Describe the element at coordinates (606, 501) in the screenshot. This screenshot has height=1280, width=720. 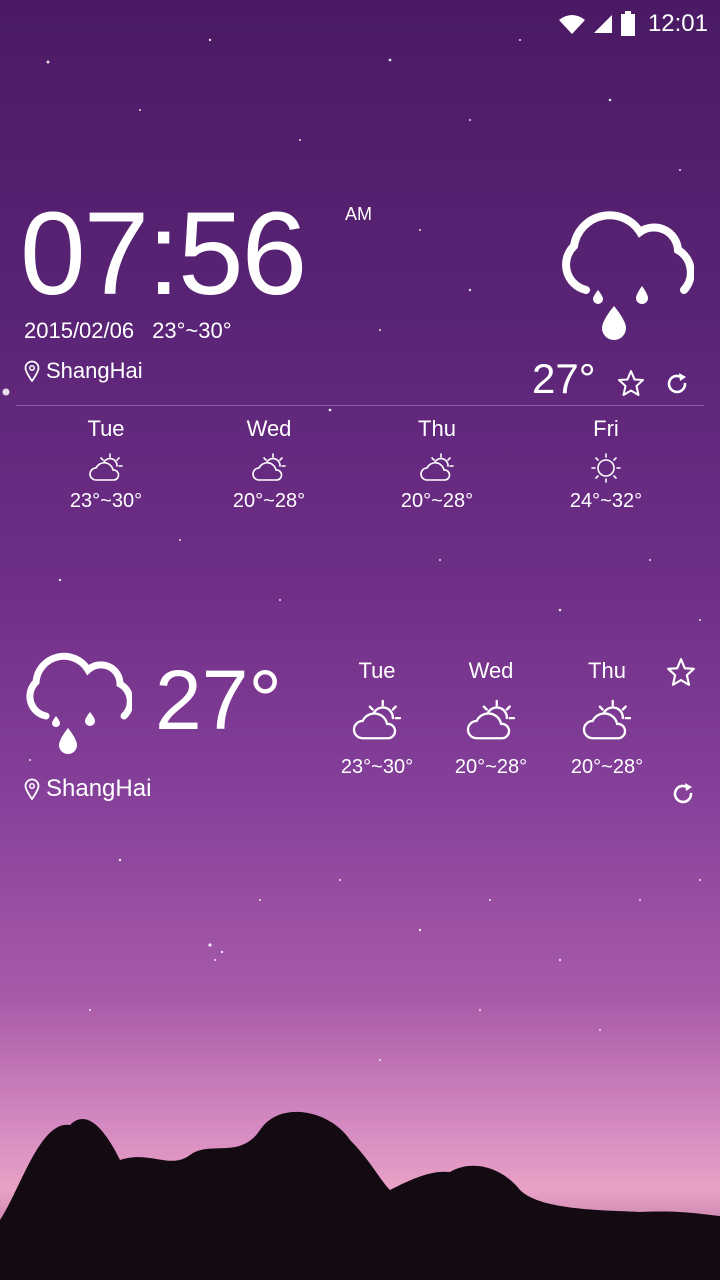
I see `forecast-range: 24°~32°` at that location.